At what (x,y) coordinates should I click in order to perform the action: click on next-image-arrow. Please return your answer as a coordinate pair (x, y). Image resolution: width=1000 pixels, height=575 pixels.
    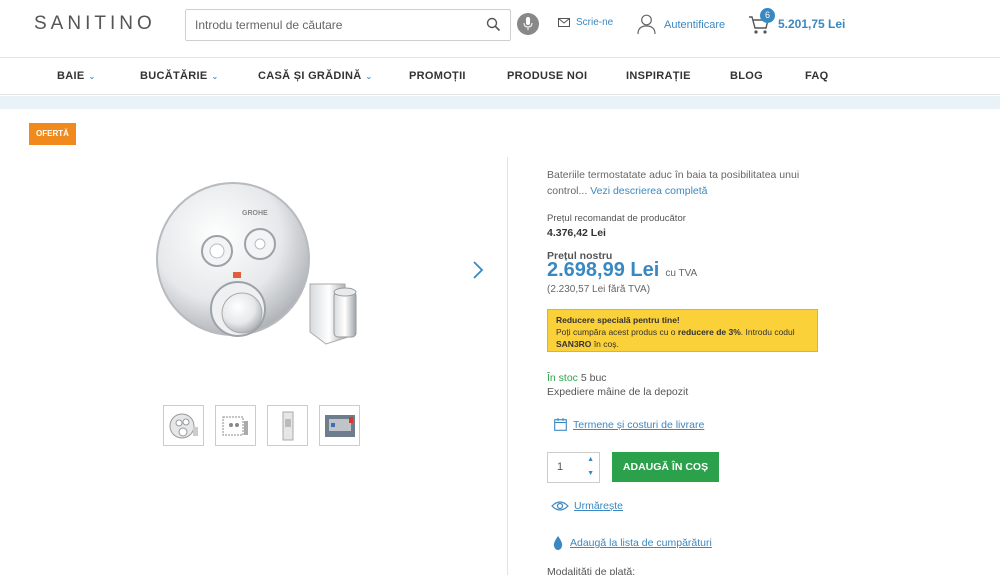
    Looking at the image, I should click on (478, 272).